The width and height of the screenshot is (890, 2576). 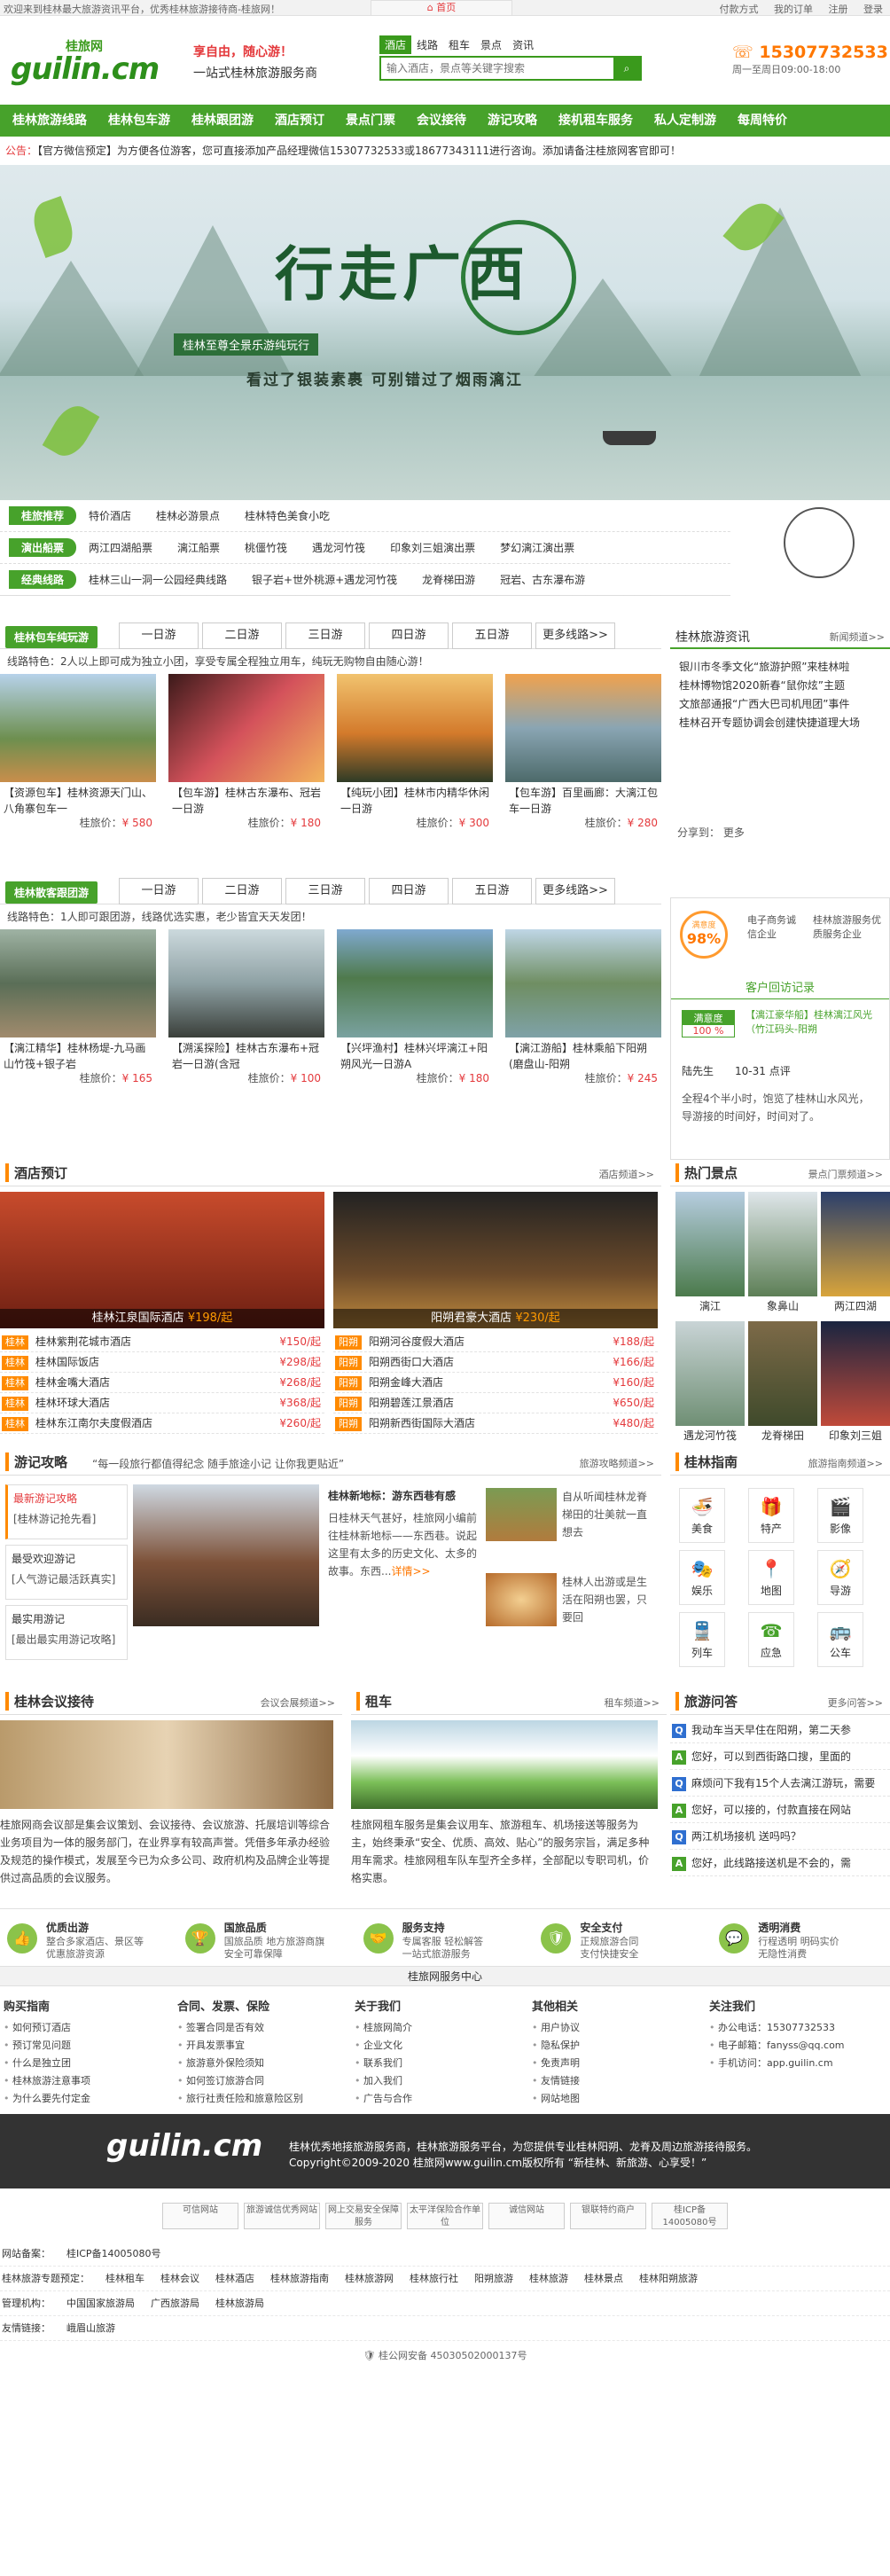 I want to click on friend-link: 峨眉山旅游, so click(x=90, y=2328).